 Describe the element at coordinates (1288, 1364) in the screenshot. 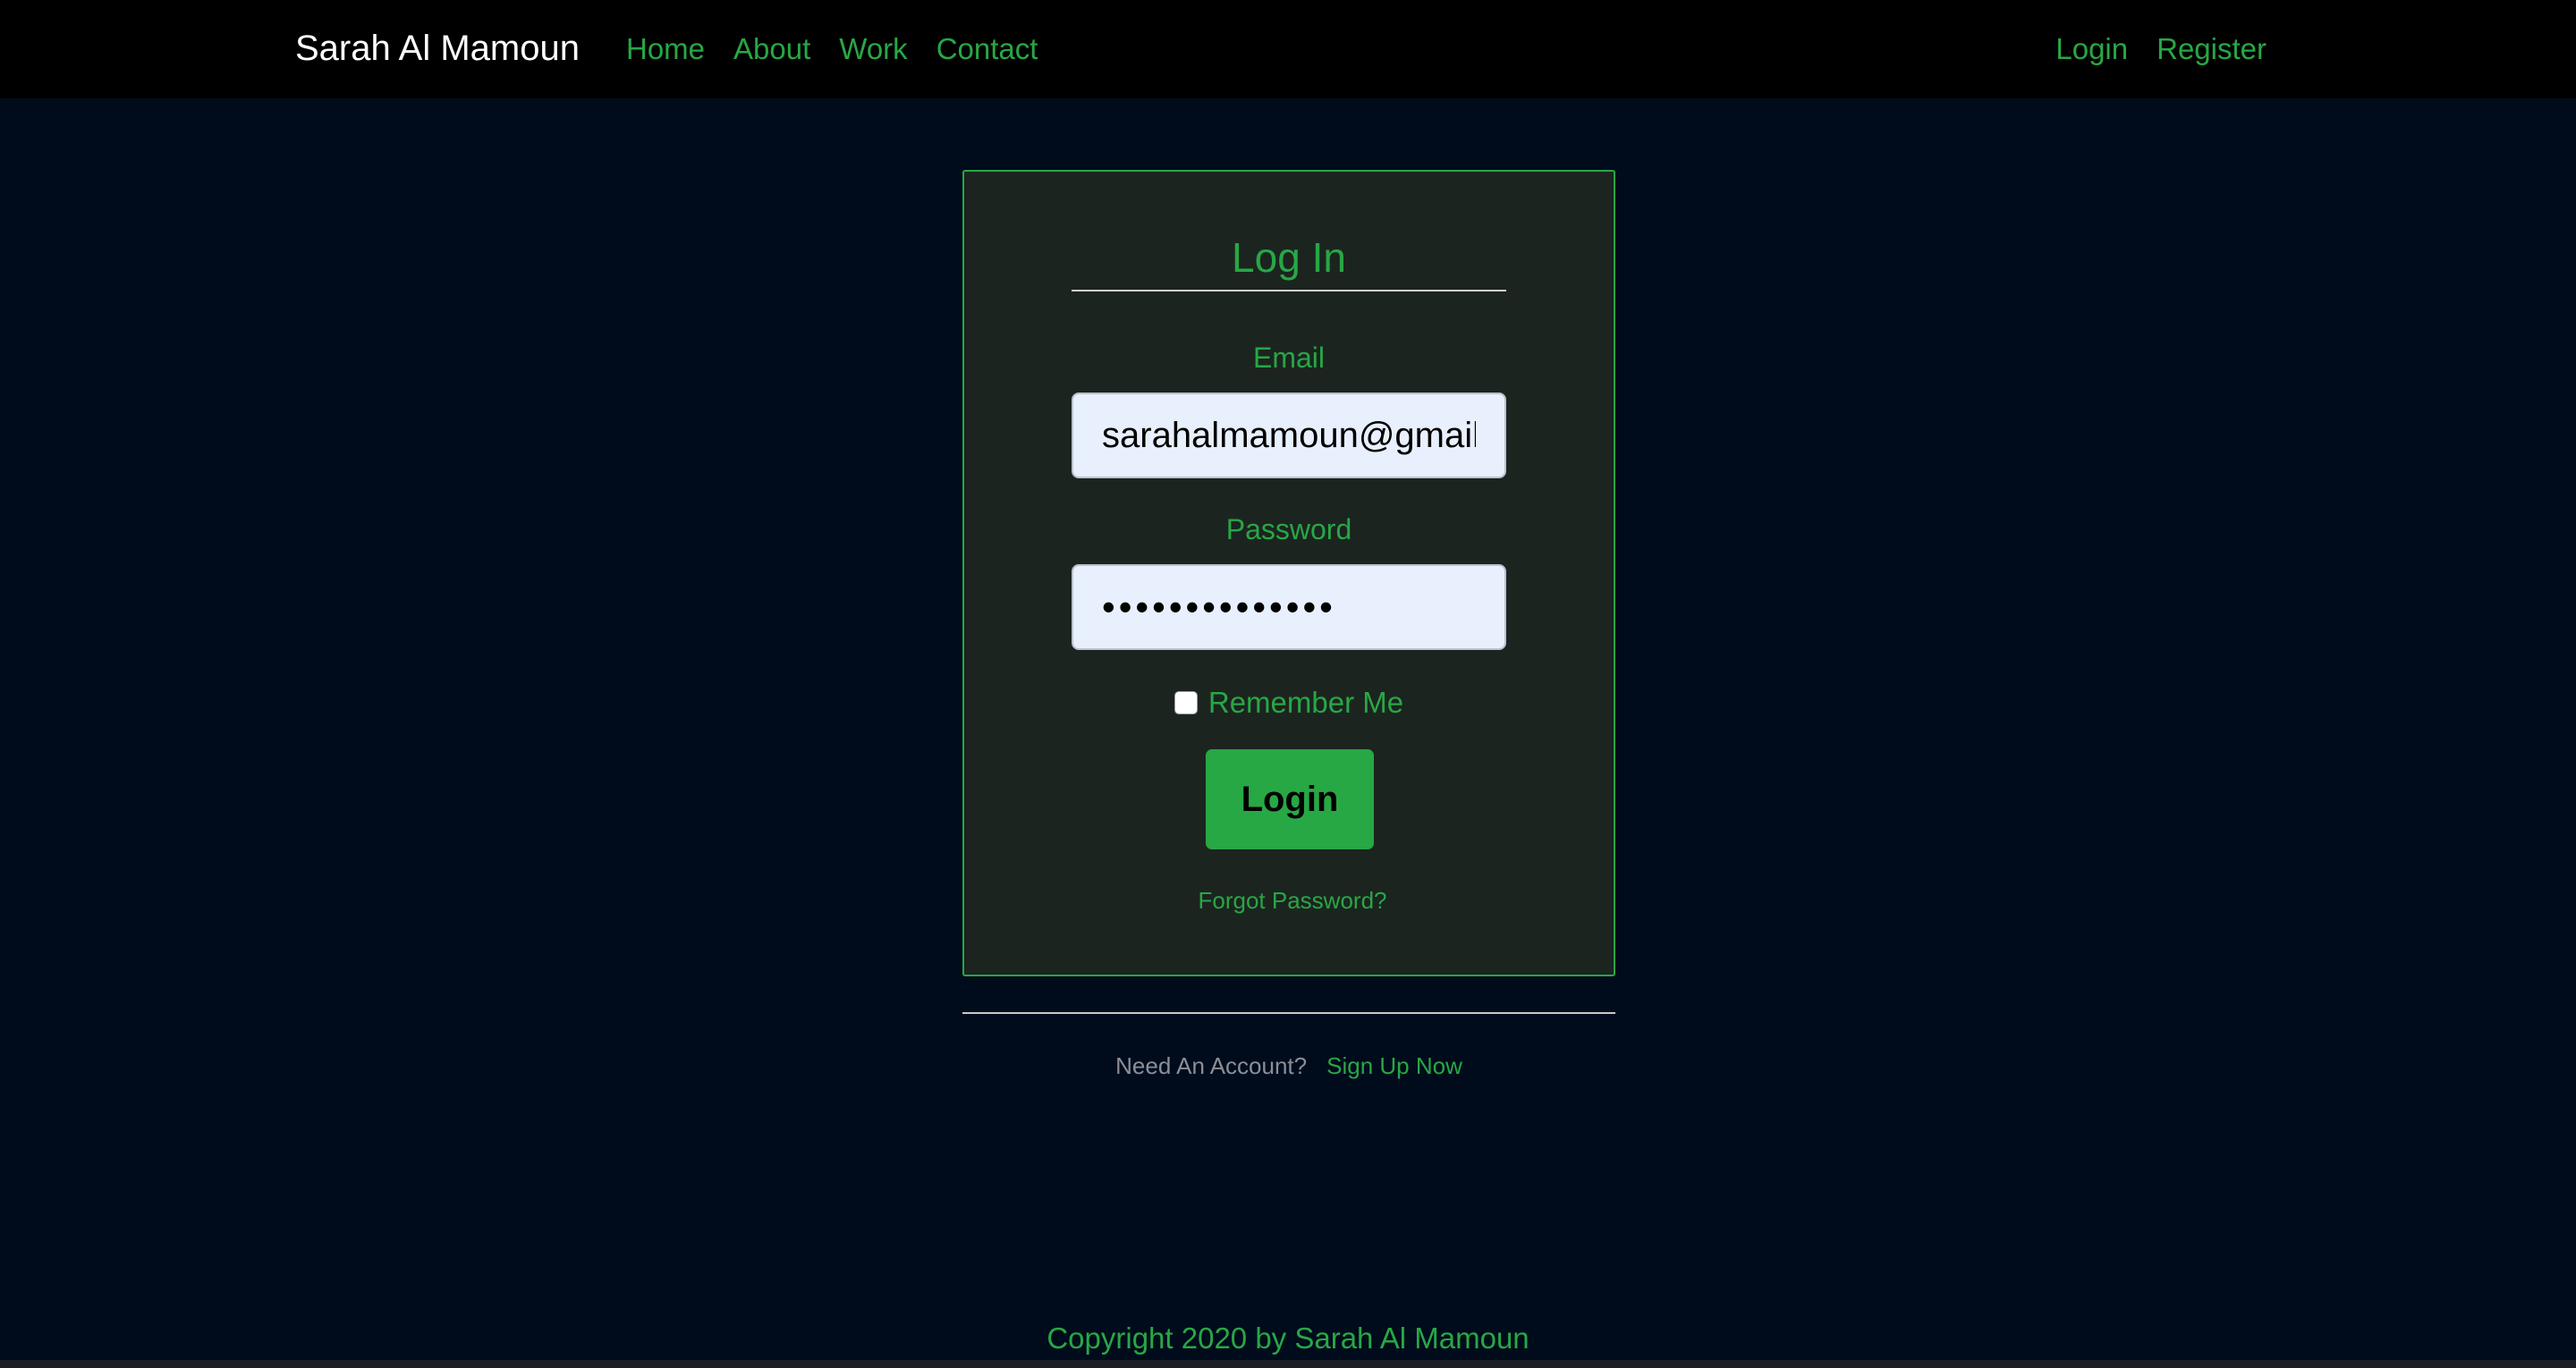

I see `bottom-edge` at that location.